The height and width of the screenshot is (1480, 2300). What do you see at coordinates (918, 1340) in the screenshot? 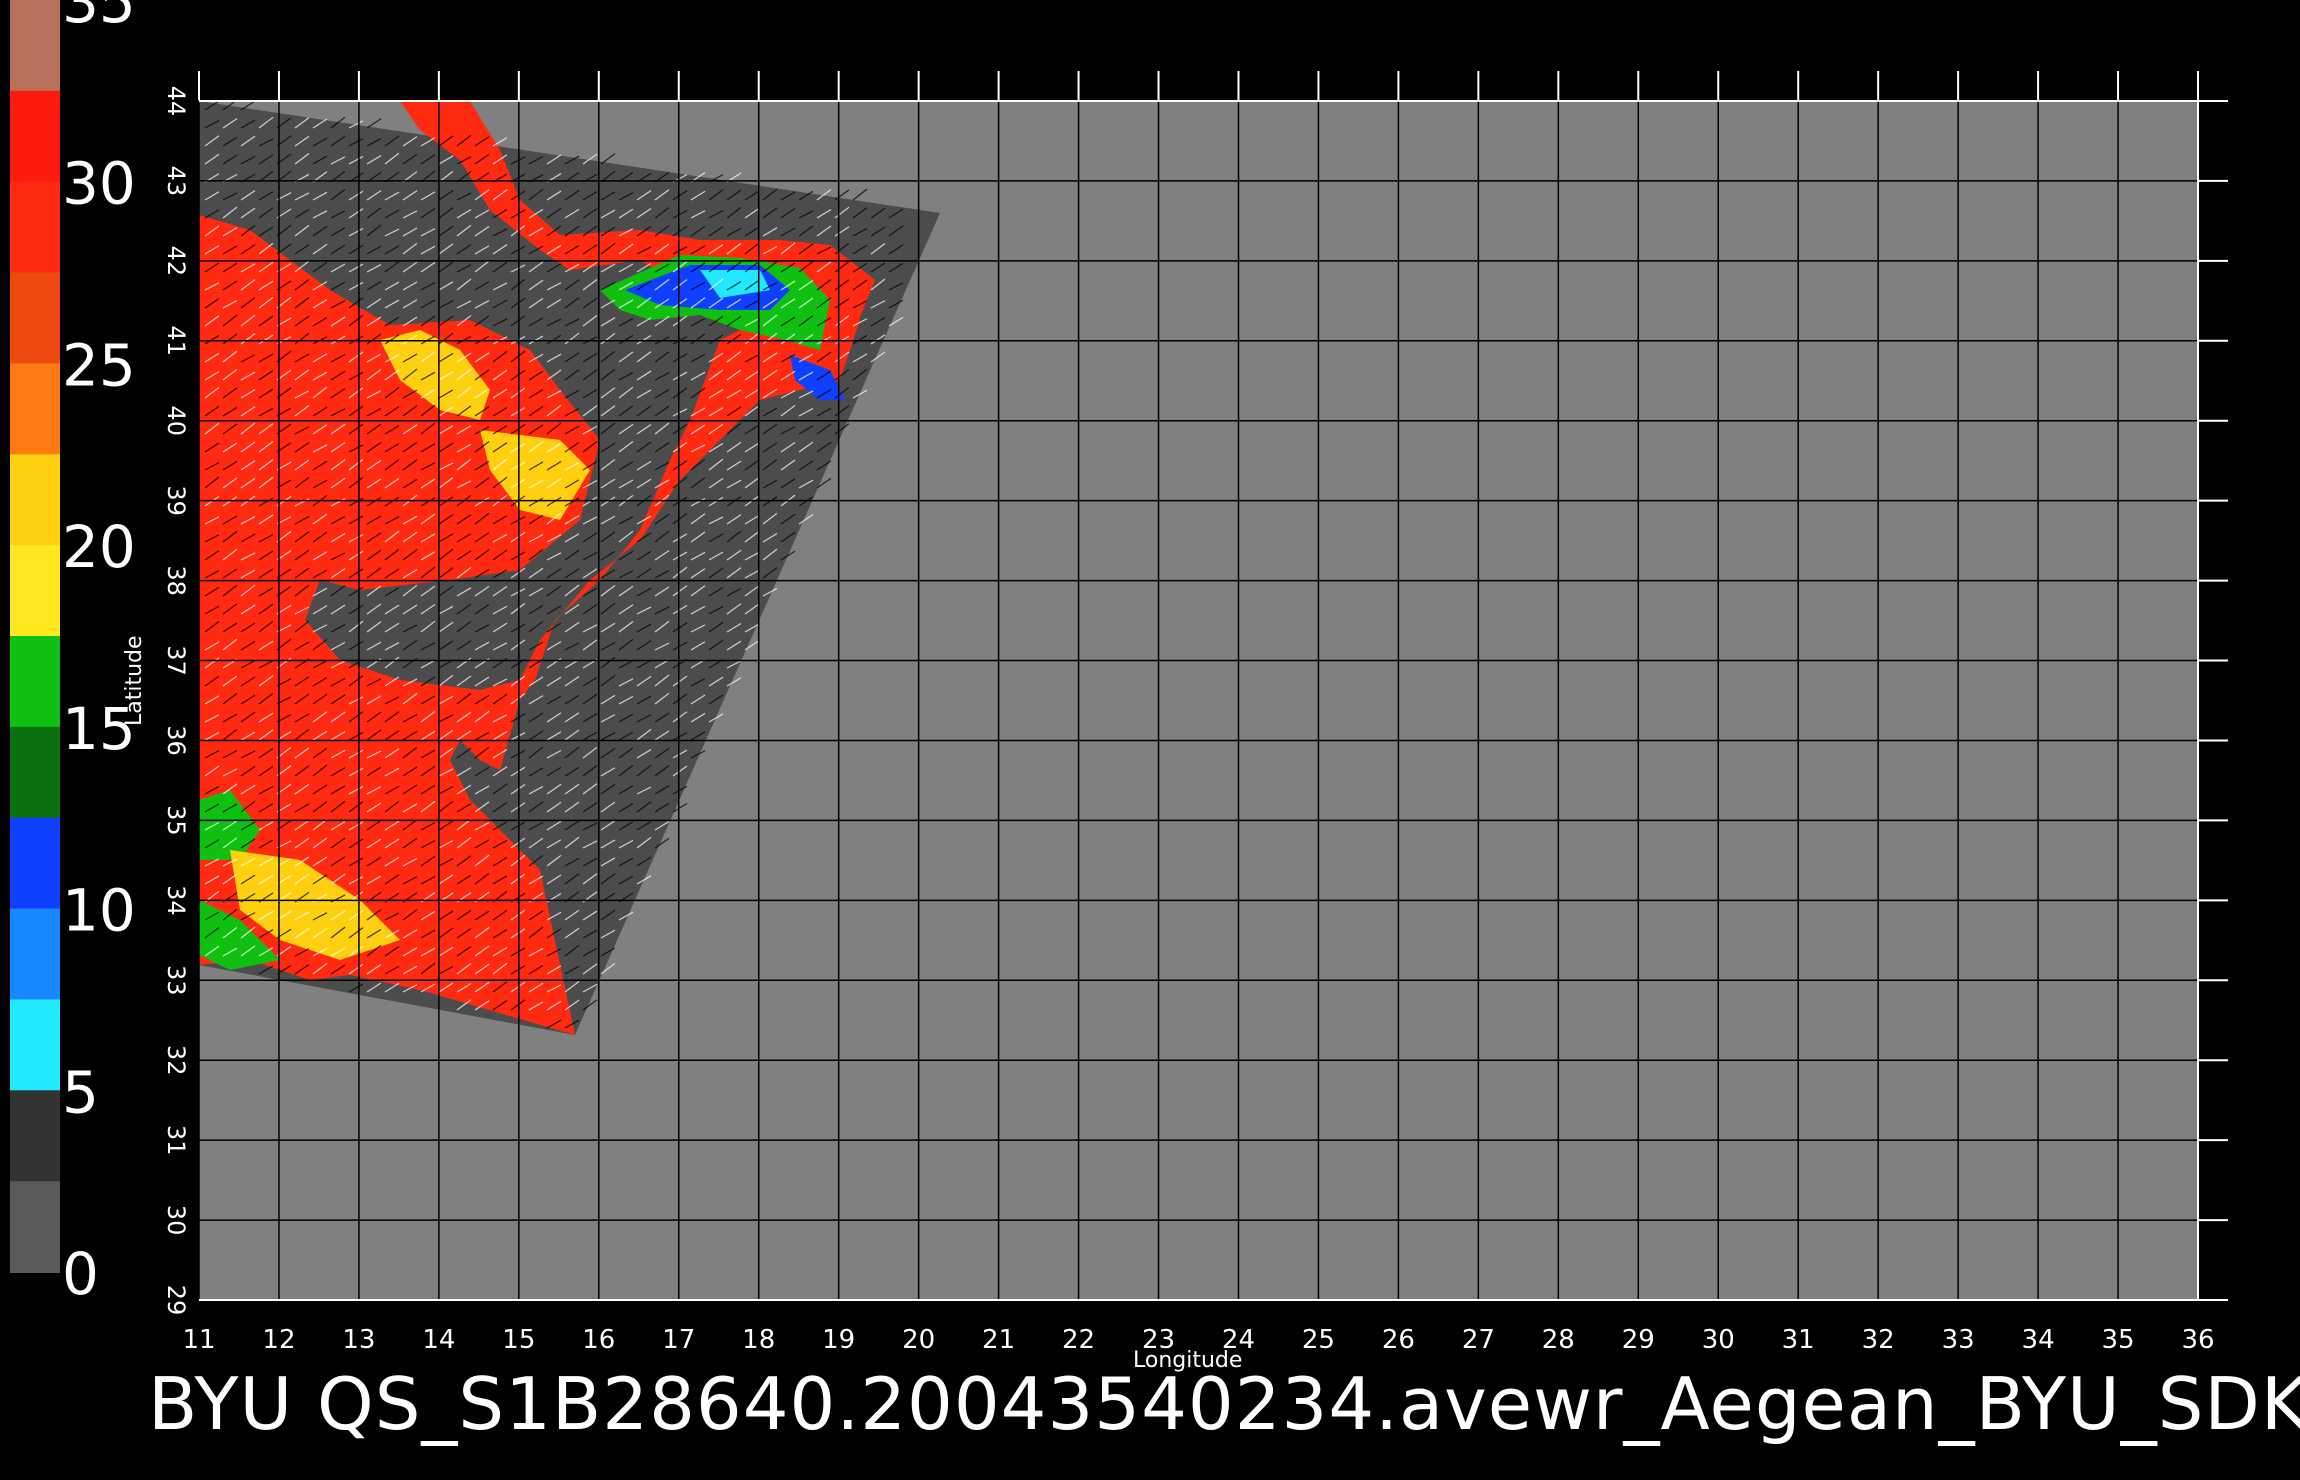
I see `longitude-tick-label: 20` at bounding box center [918, 1340].